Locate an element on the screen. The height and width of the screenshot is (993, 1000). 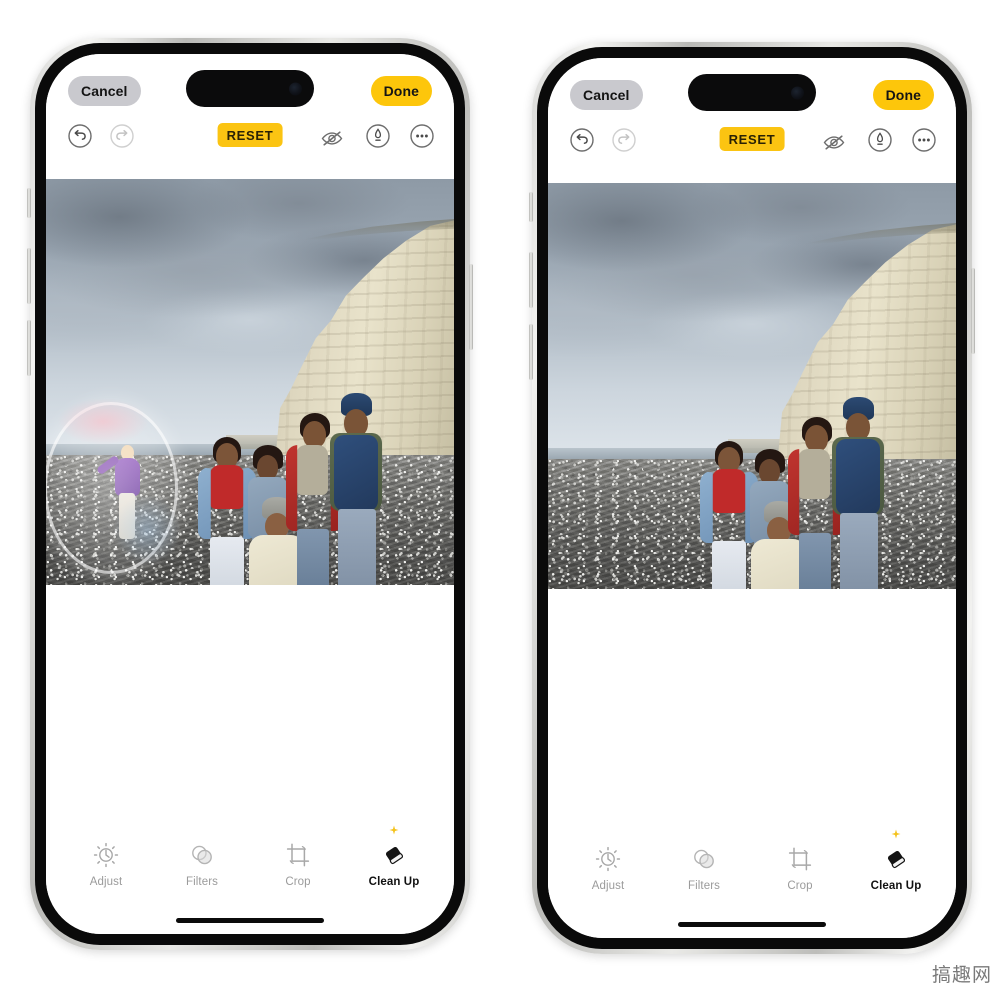
cleanup-brush-selection is located at coordinates (114, 484).